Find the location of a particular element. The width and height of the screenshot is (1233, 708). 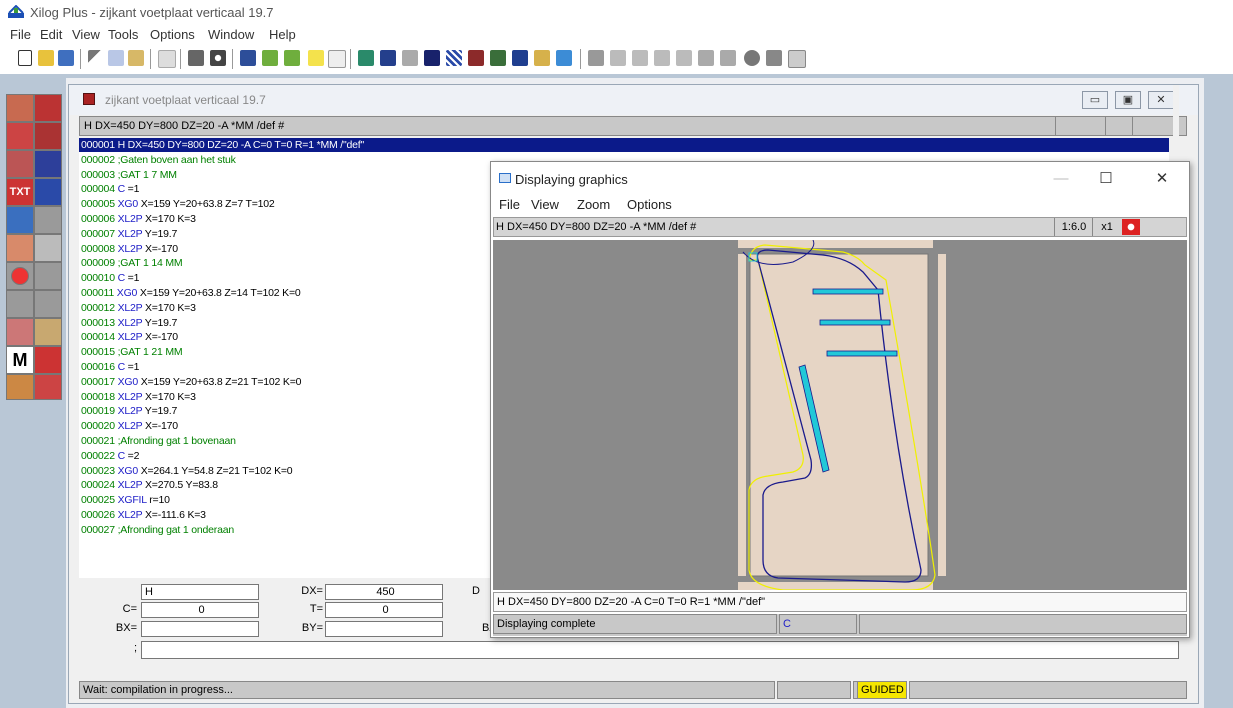

palette-magic-icon is located at coordinates (48, 360).